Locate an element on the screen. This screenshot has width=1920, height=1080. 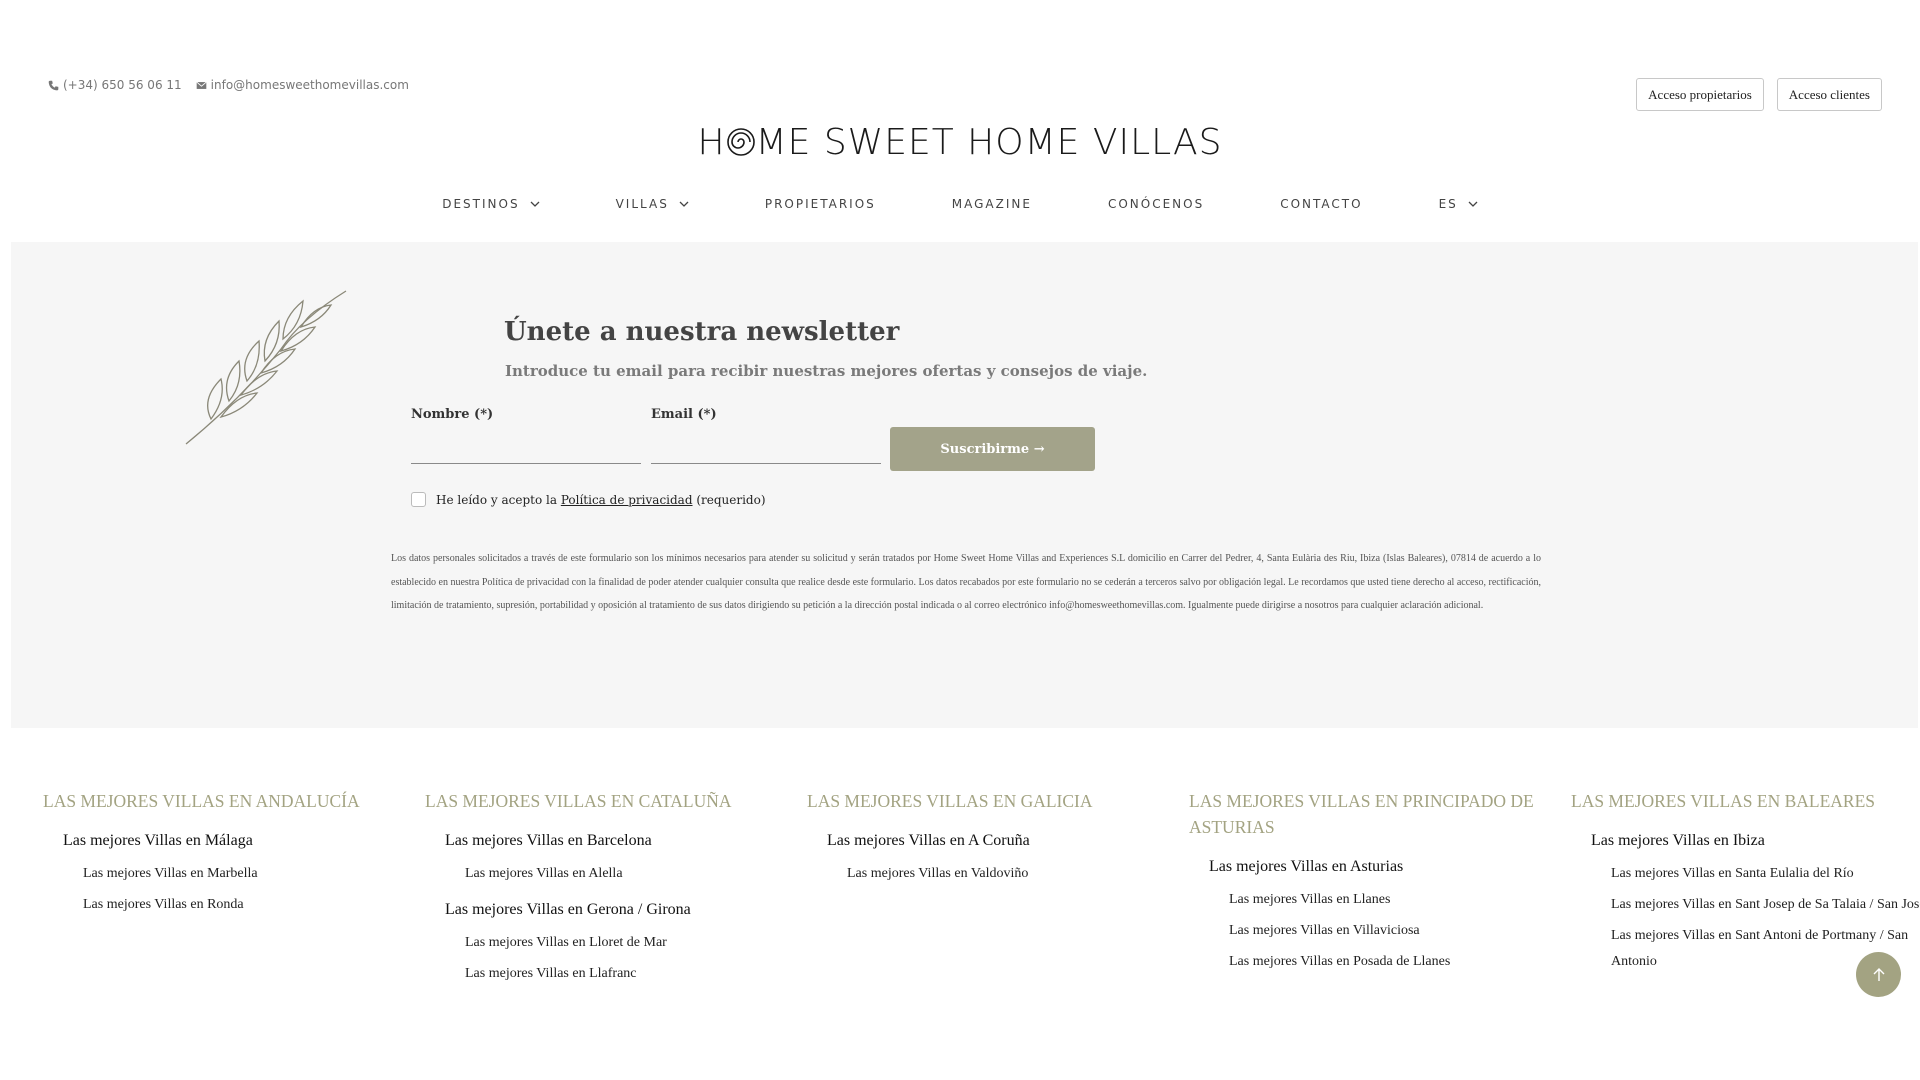
back-to-top-button is located at coordinates (1878, 974).